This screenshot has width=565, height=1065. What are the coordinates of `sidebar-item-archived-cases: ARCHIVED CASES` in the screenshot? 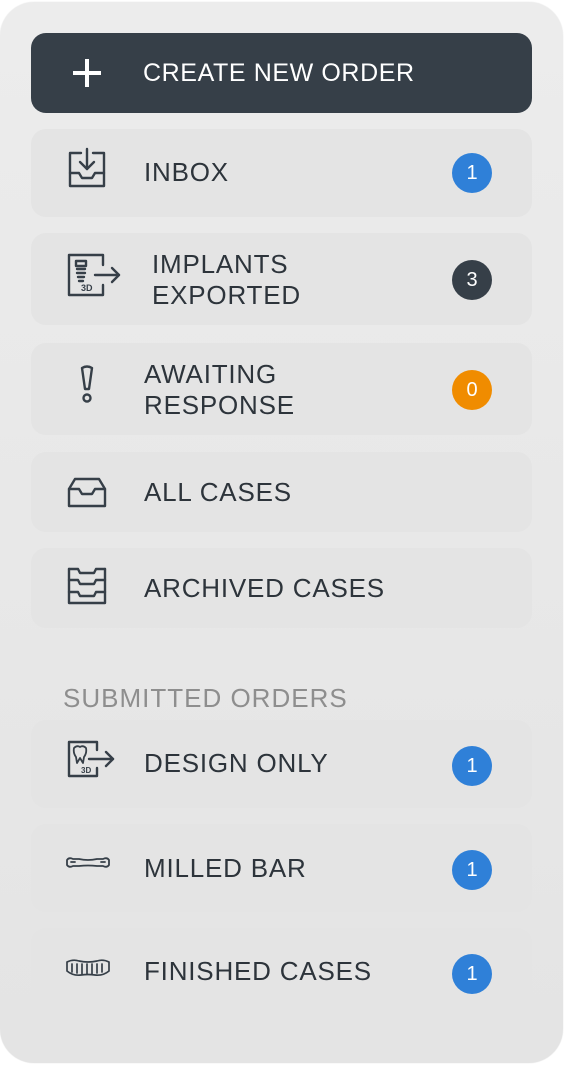 It's located at (281, 588).